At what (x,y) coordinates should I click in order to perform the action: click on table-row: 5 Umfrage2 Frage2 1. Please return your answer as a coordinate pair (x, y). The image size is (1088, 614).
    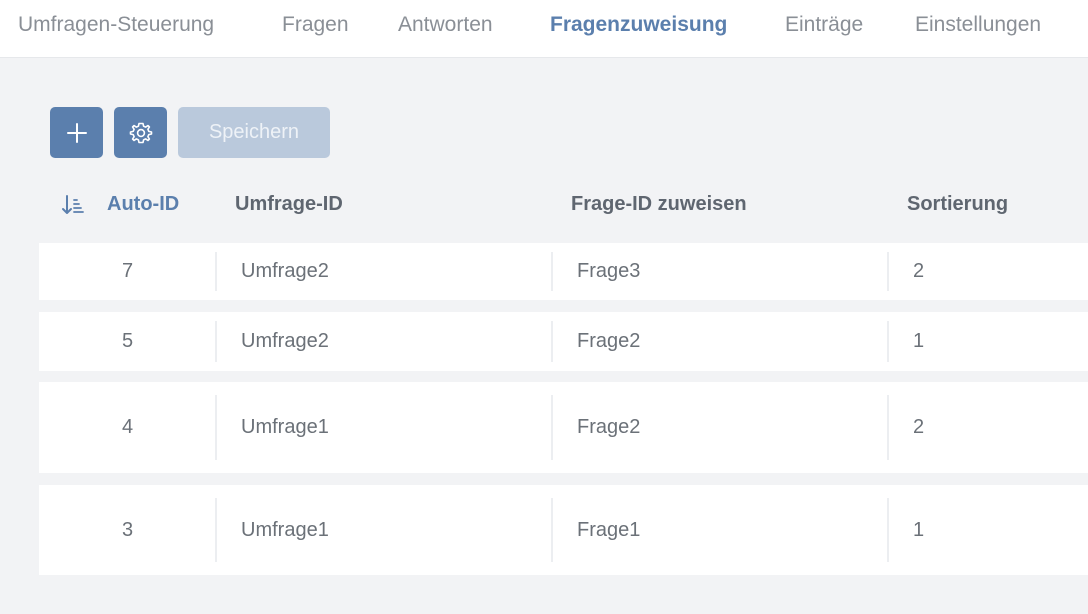
    Looking at the image, I should click on (563, 341).